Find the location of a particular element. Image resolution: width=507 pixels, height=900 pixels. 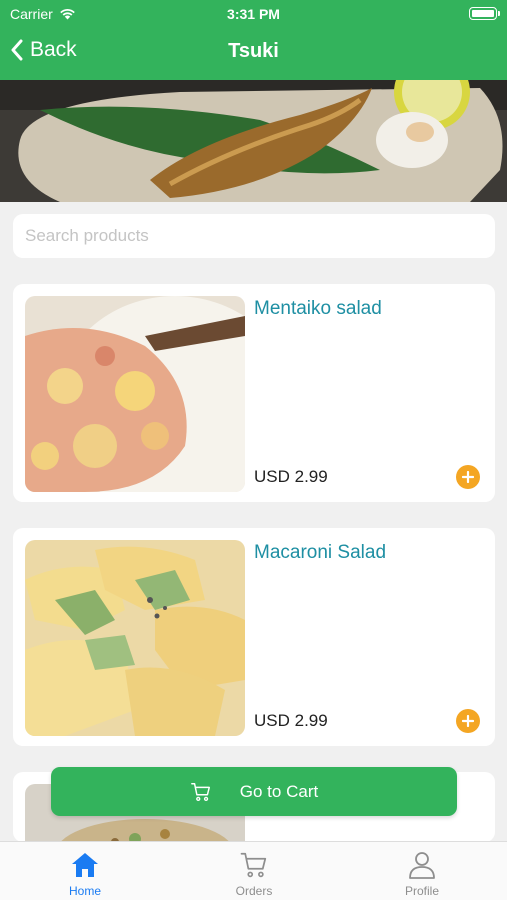

tab-profile: Profile is located at coordinates (422, 873).